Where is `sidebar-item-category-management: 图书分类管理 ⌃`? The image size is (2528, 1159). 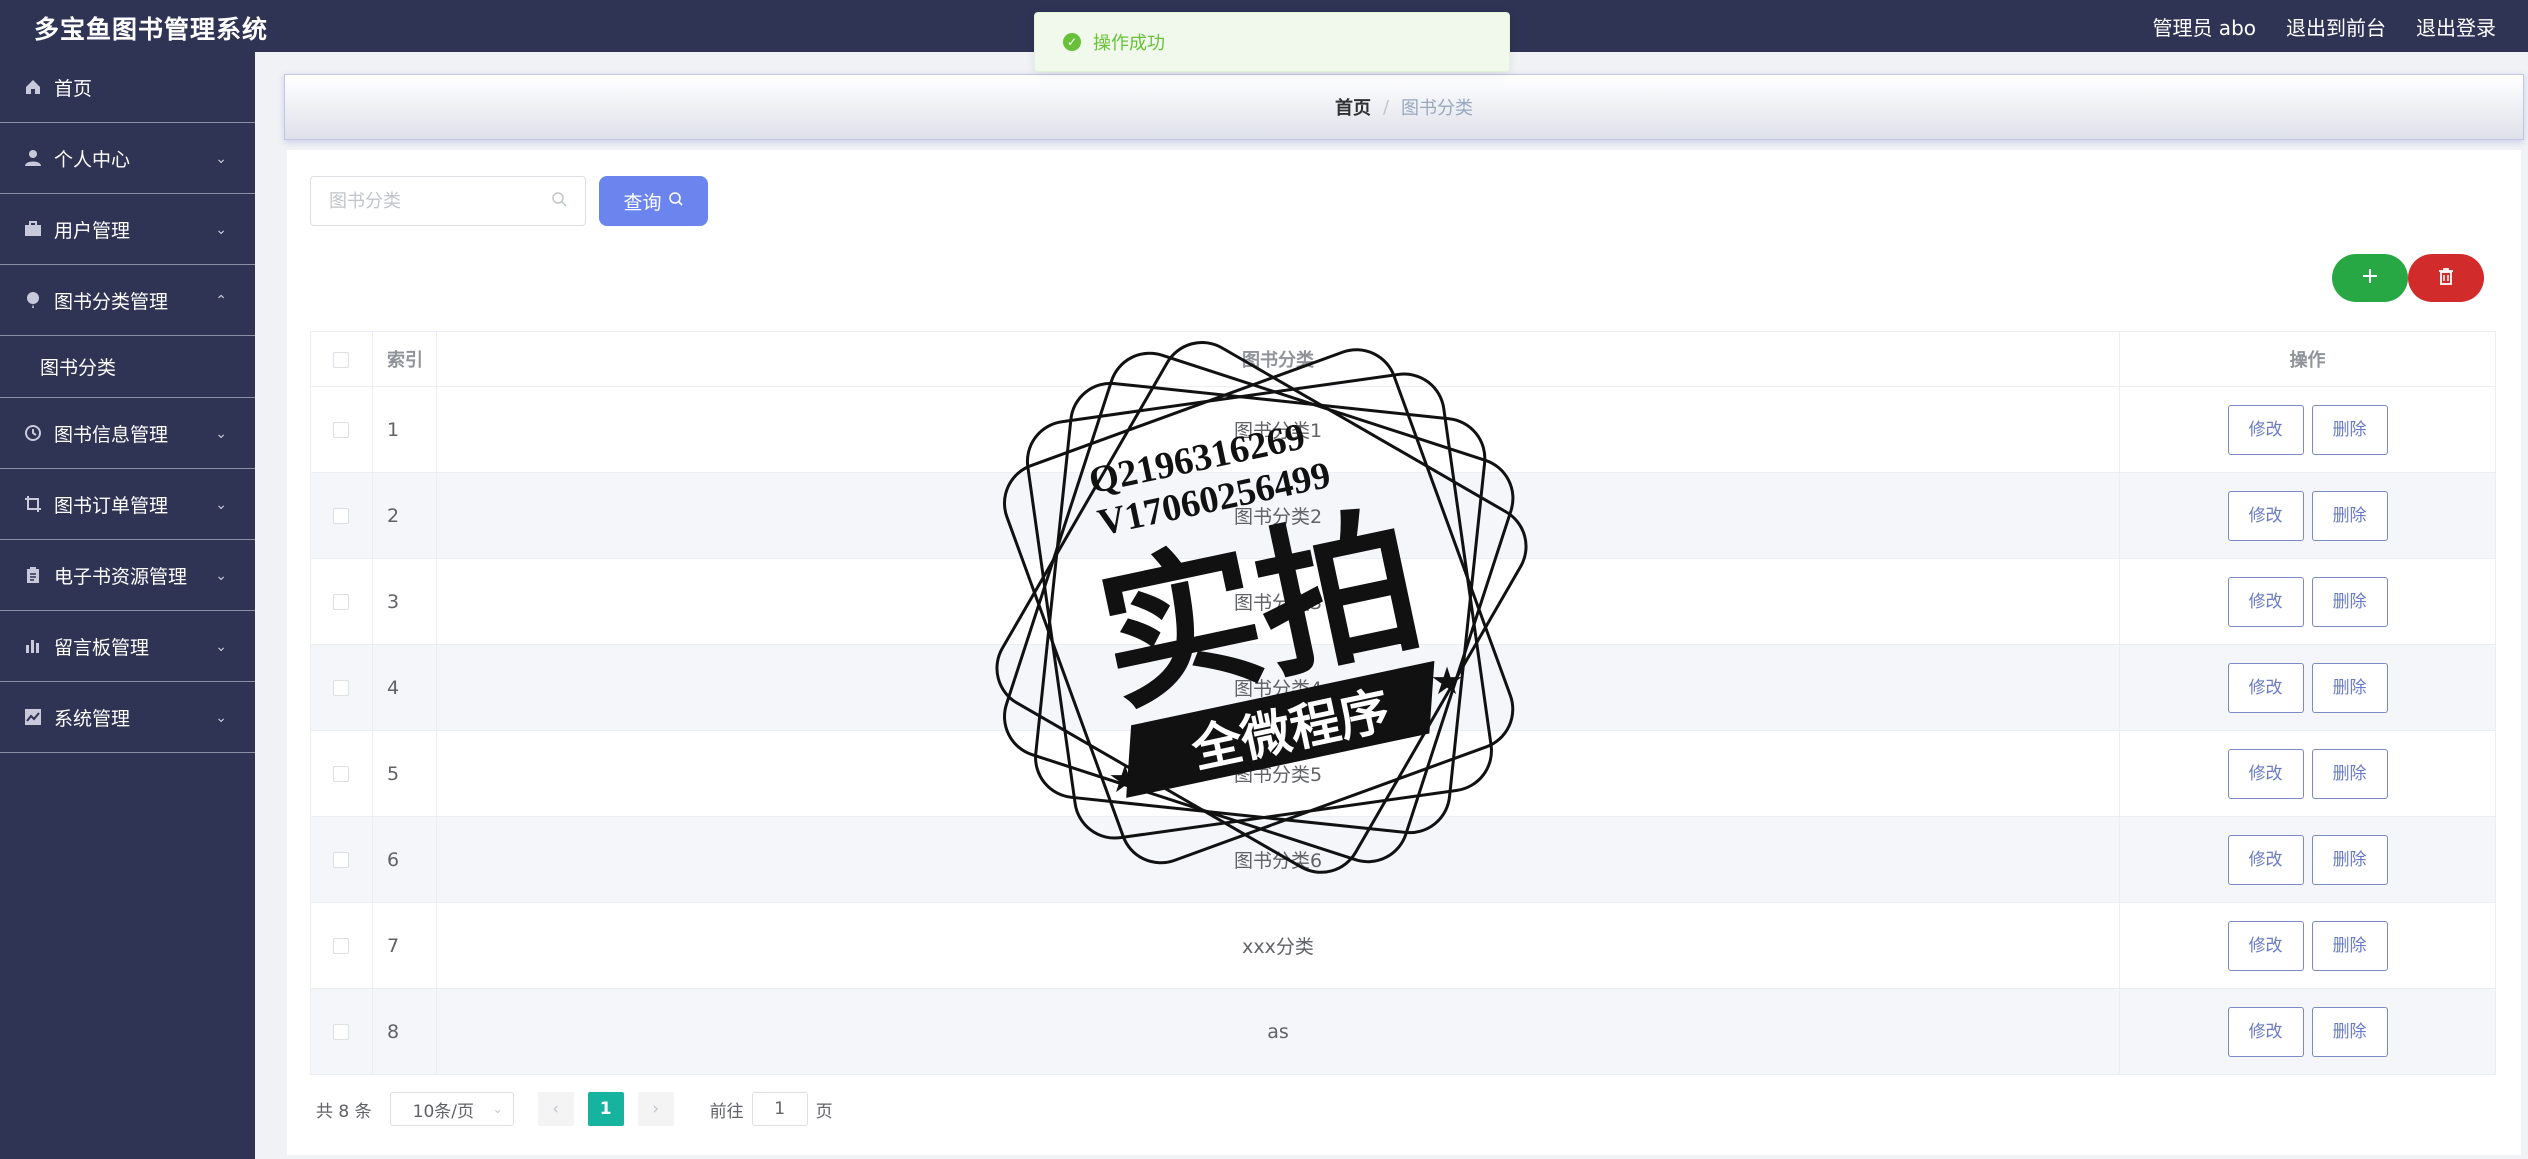 sidebar-item-category-management: 图书分类管理 ⌃ is located at coordinates (127, 300).